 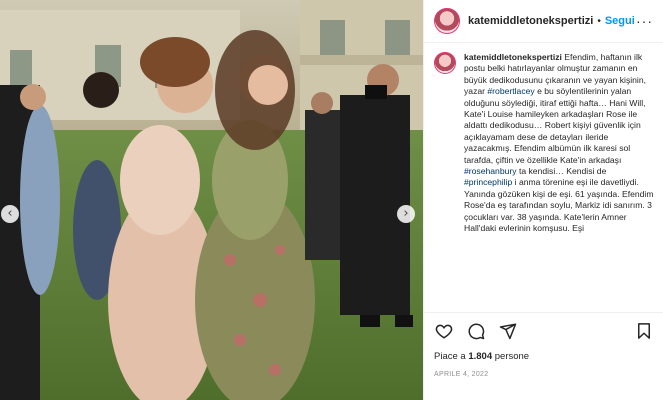 I want to click on save-button, so click(x=644, y=331).